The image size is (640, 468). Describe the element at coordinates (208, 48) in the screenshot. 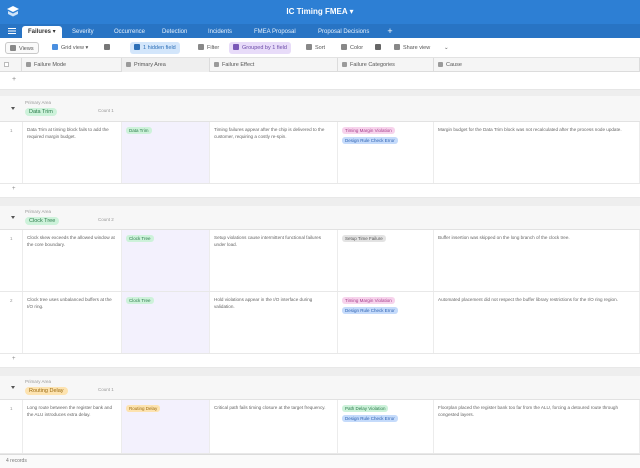

I see `filter-button: Filter` at that location.